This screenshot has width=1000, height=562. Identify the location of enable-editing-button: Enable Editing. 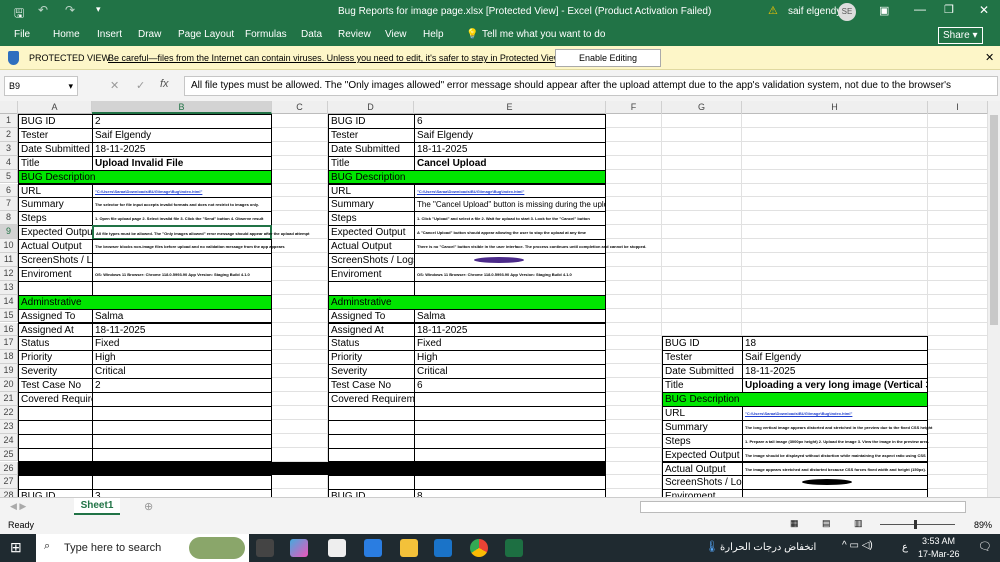
(608, 58).